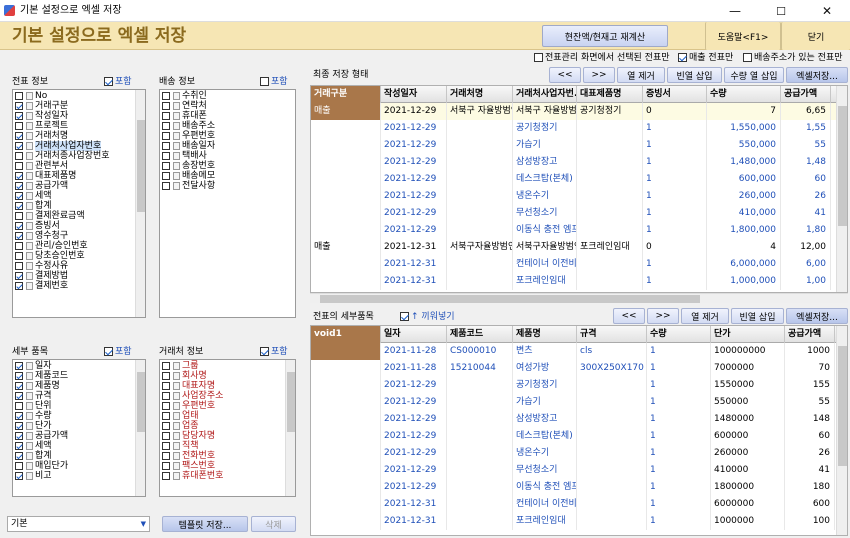 This screenshot has height=538, width=850. What do you see at coordinates (815, 36) in the screenshot?
I see `close-button: 닫기` at bounding box center [815, 36].